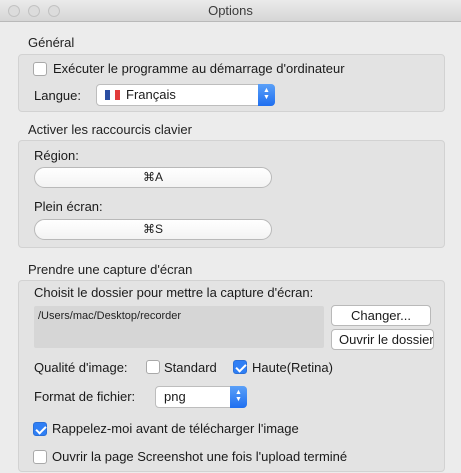 Image resolution: width=461 pixels, height=473 pixels. I want to click on quality-label: Qualité d'image:, so click(81, 367).